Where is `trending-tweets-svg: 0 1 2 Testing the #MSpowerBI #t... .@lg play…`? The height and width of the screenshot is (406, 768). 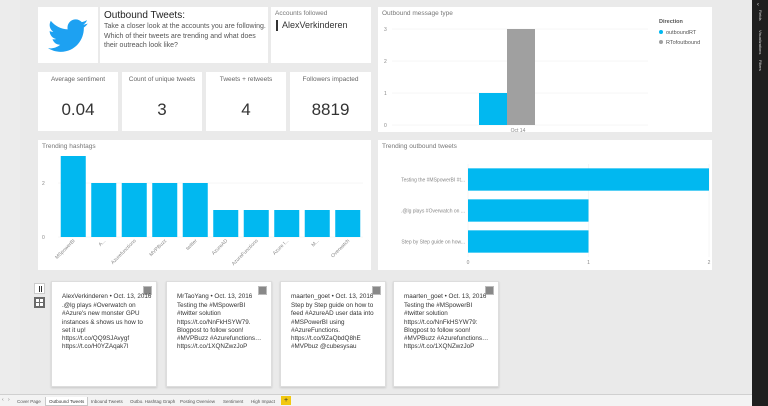 trending-tweets-svg: 0 1 2 Testing the #MSpowerBI #t... .@lg play… is located at coordinates (556, 215).